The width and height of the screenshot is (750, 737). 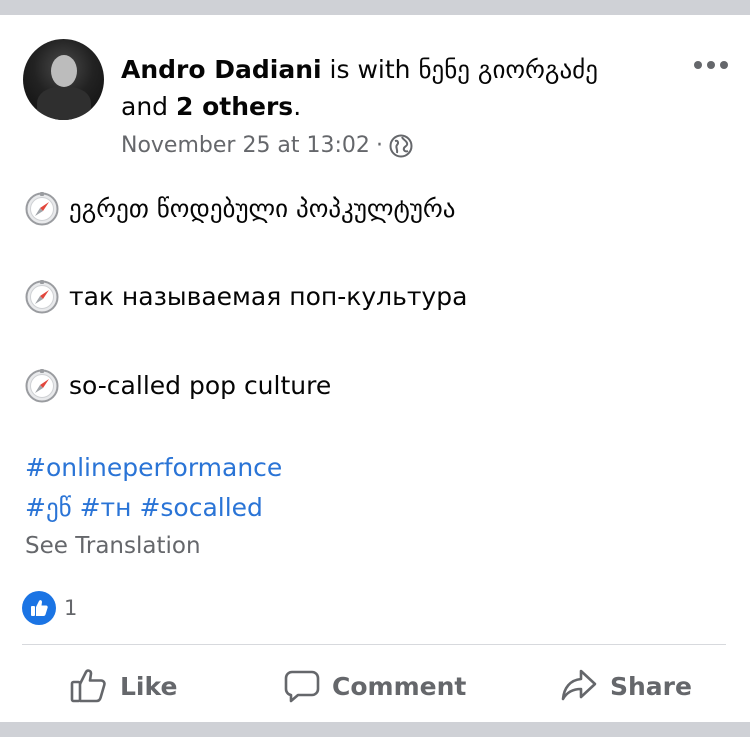 I want to click on post-meta: November 25 at 13:02 ·, so click(x=267, y=146).